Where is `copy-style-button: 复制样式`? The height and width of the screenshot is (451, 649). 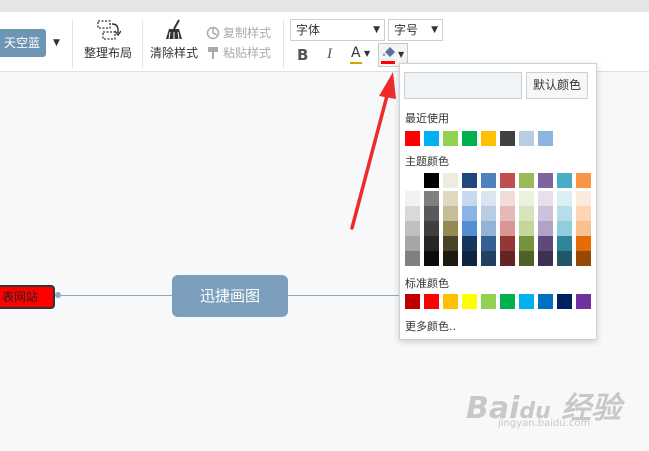
copy-style-button: 复制样式 is located at coordinates (238, 32).